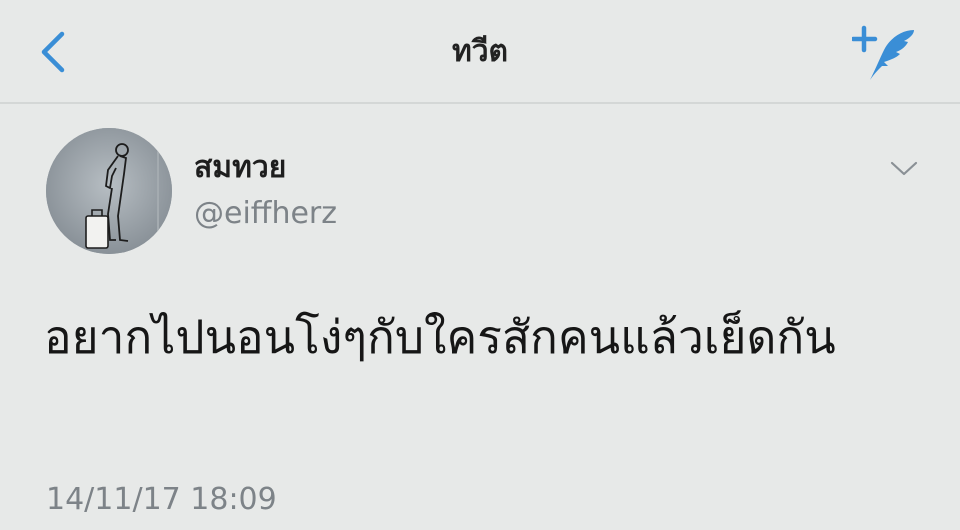  I want to click on avatar, so click(109, 191).